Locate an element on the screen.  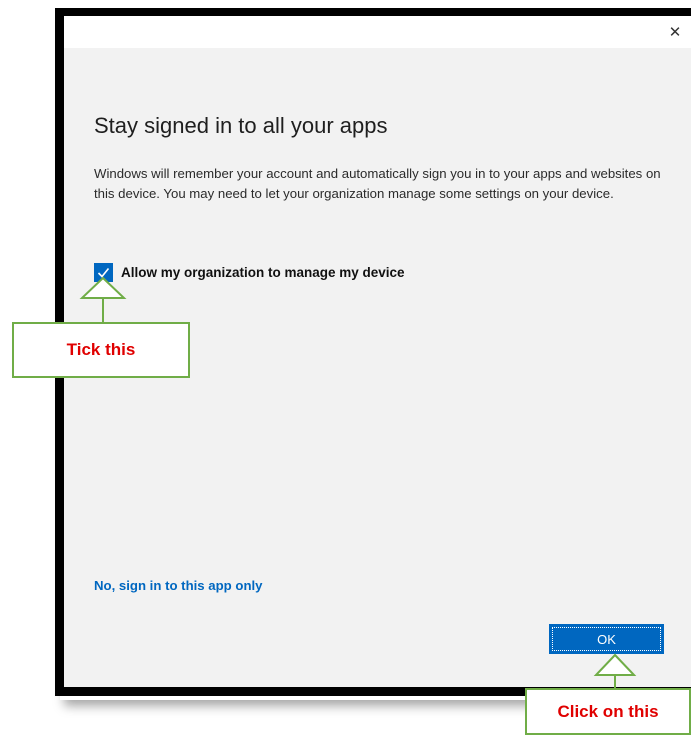
click-on-this-callout: Click on this is located at coordinates (608, 711).